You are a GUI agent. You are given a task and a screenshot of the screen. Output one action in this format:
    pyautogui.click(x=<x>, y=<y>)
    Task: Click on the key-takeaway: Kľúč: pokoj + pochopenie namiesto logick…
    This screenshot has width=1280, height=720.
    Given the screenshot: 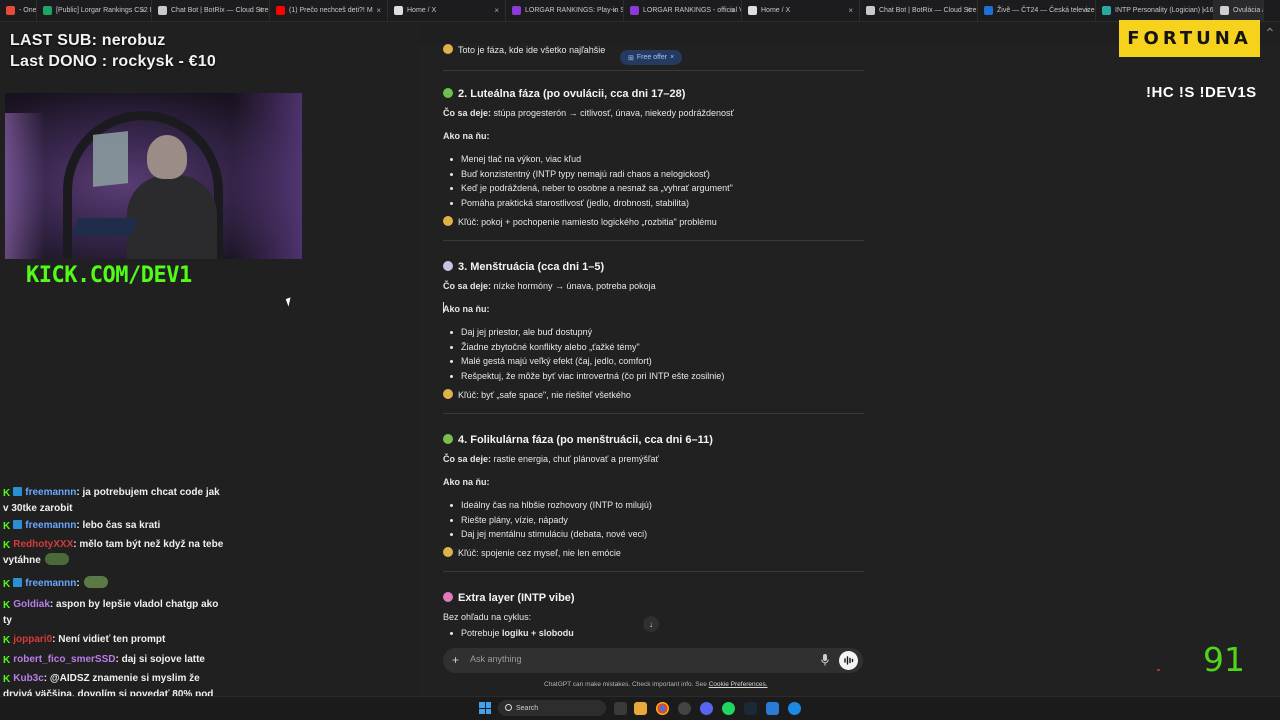 What is the action you would take?
    pyautogui.click(x=580, y=221)
    